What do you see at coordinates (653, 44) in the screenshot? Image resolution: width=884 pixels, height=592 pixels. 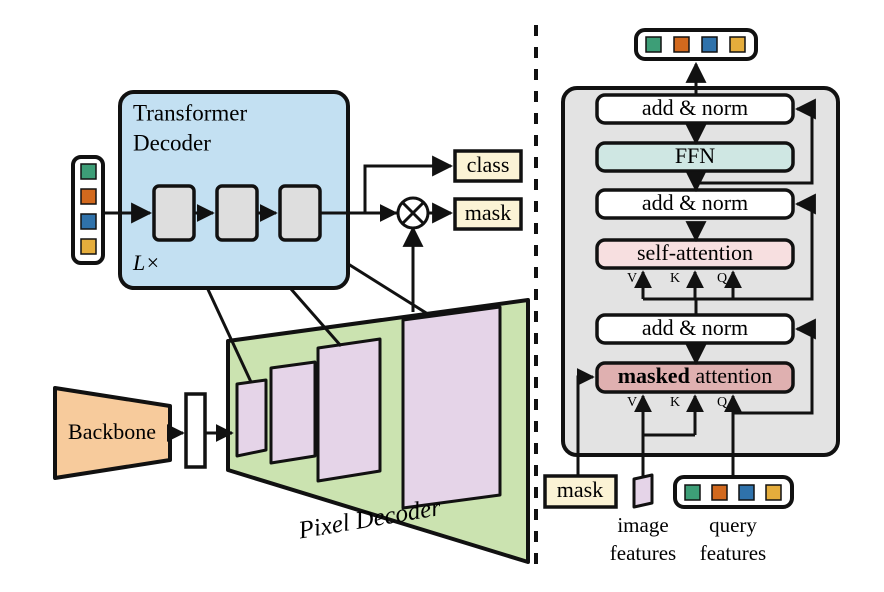 I see `output-swatch-green` at bounding box center [653, 44].